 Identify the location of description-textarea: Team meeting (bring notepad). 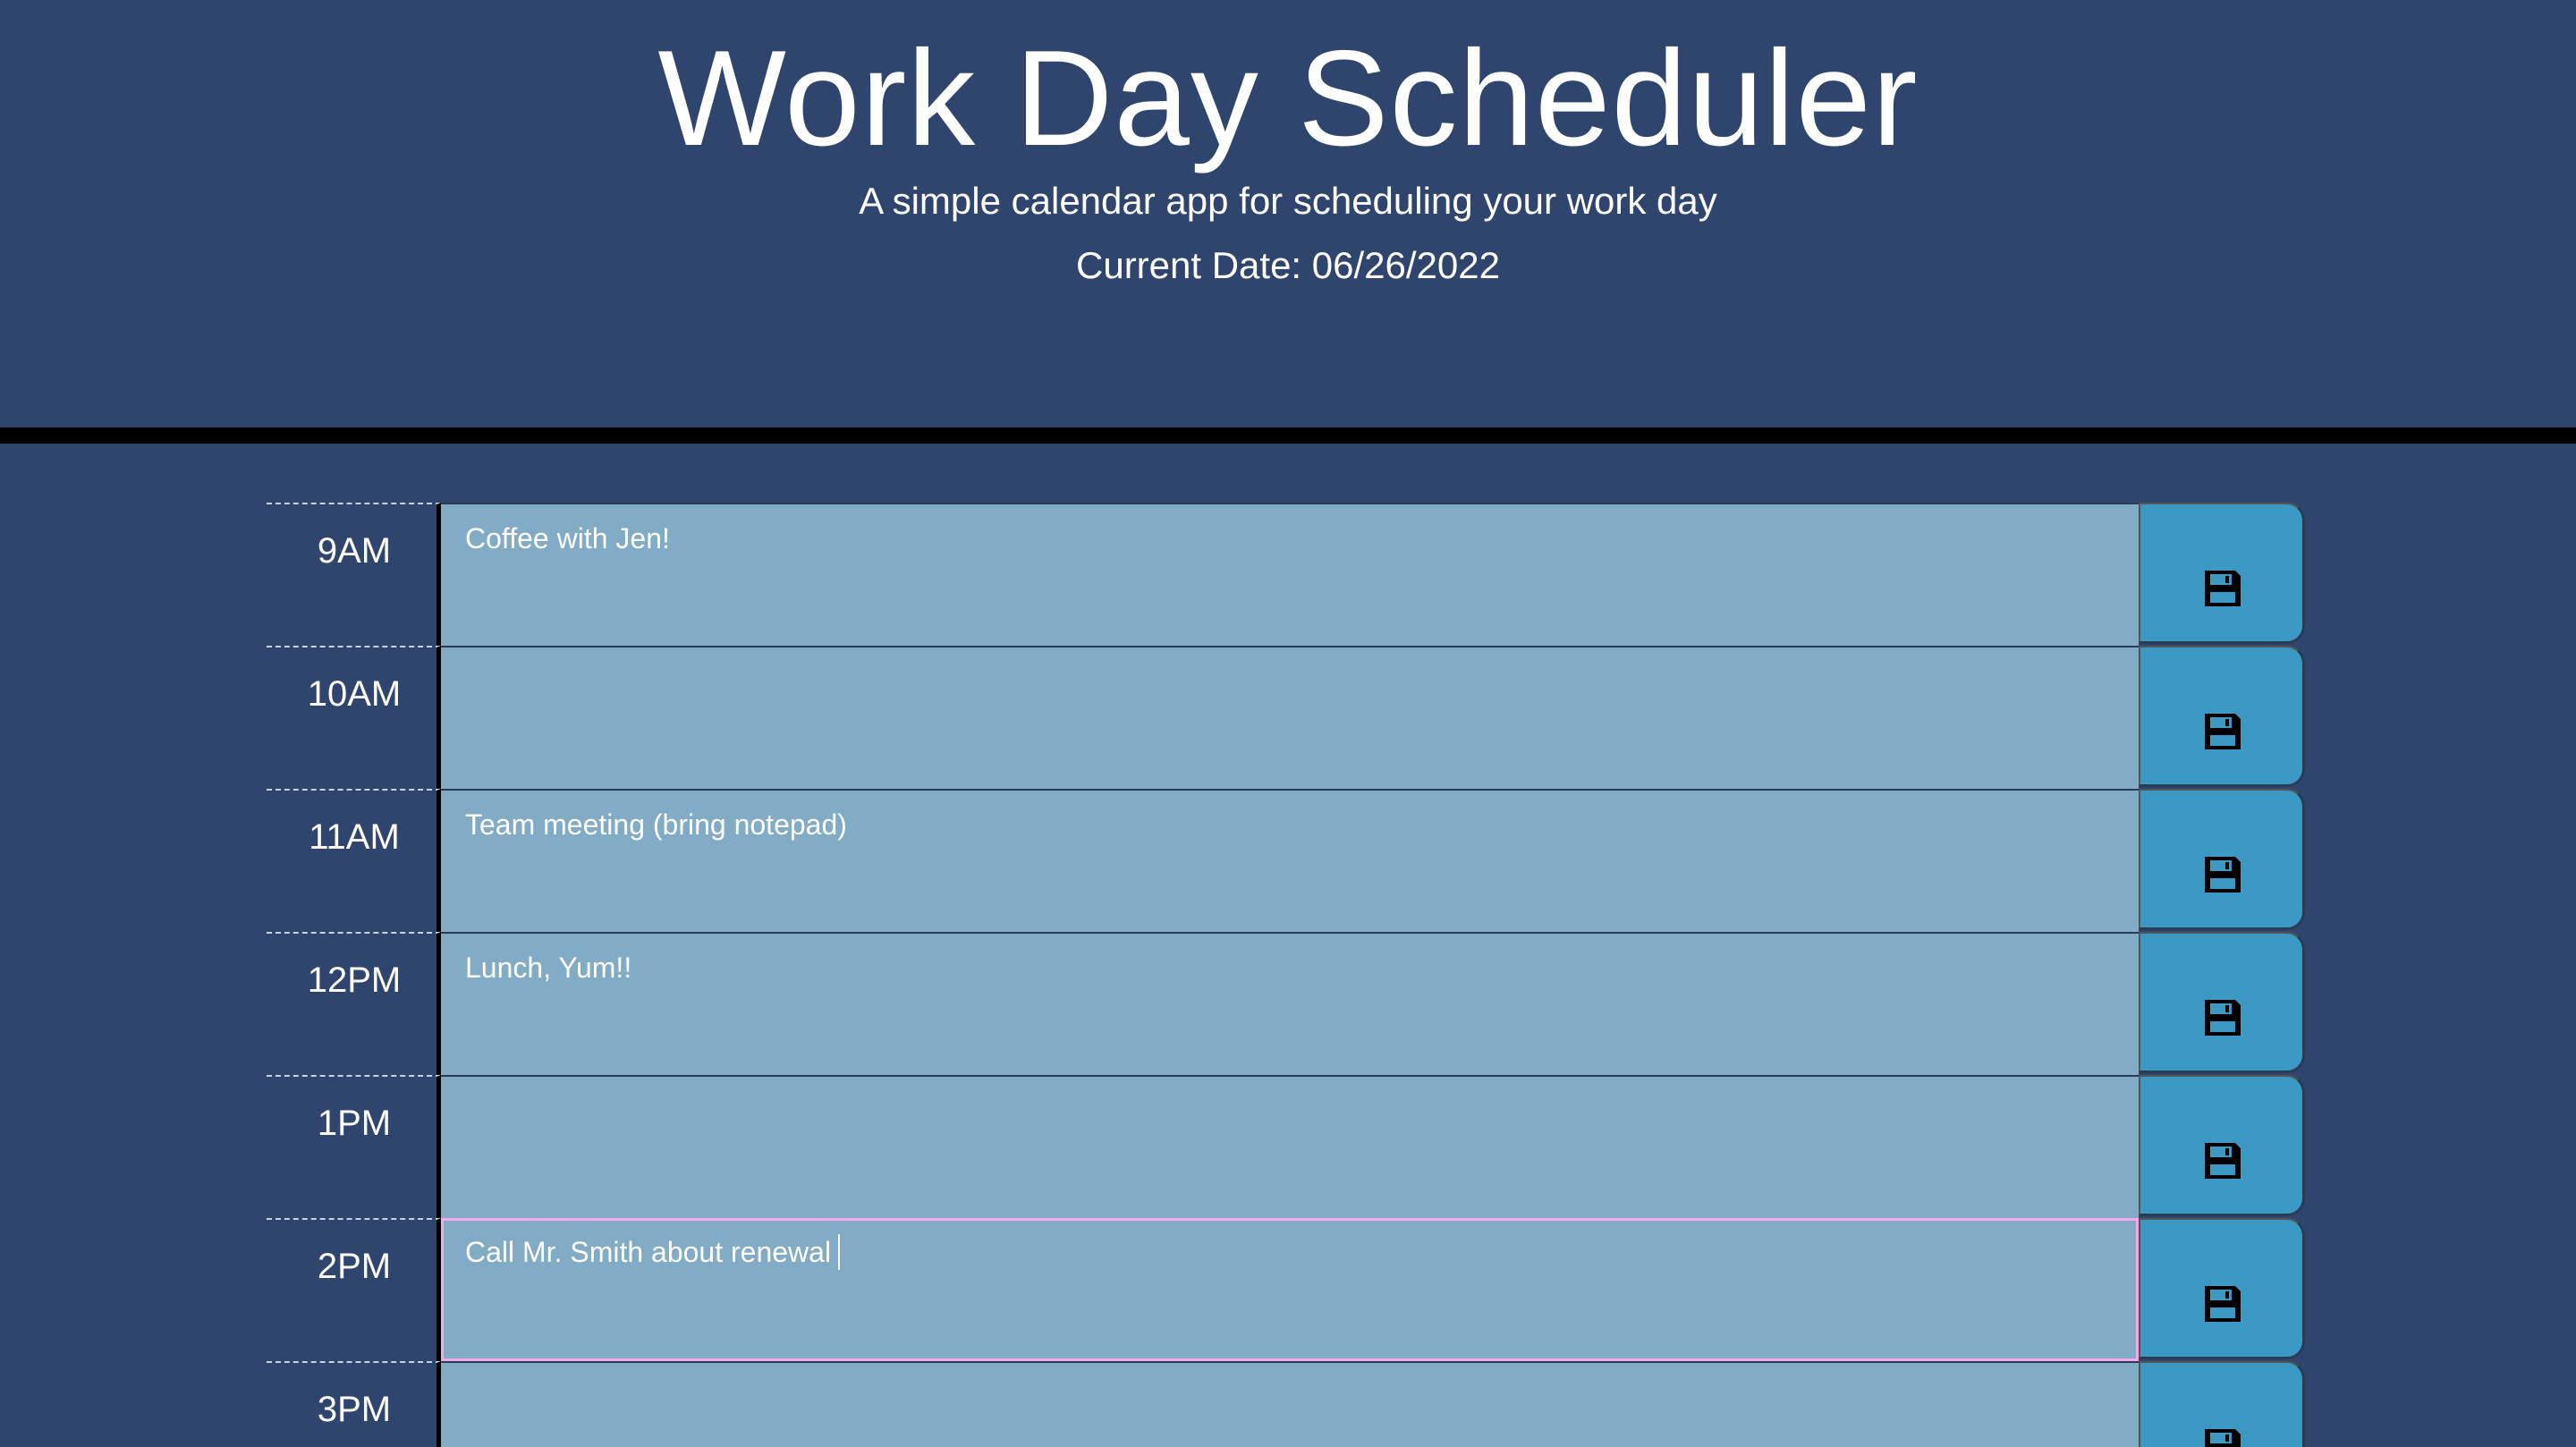
(1290, 860).